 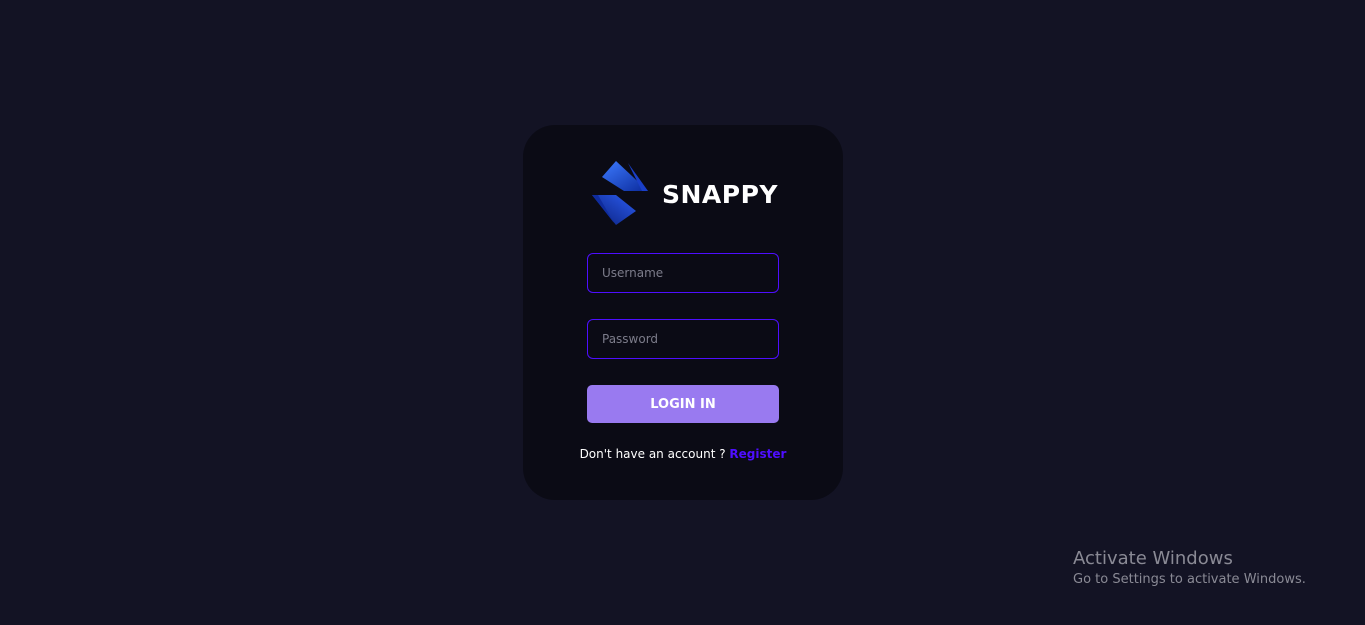 What do you see at coordinates (1153, 558) in the screenshot?
I see `watermark-title: Activate Windows` at bounding box center [1153, 558].